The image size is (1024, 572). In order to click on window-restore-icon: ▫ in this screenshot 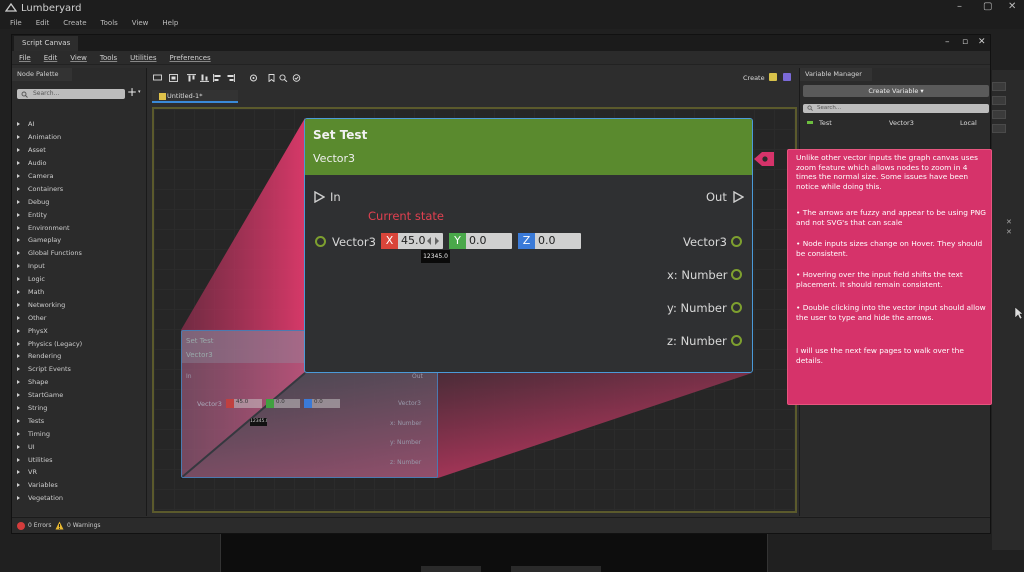, I will do `click(965, 42)`.